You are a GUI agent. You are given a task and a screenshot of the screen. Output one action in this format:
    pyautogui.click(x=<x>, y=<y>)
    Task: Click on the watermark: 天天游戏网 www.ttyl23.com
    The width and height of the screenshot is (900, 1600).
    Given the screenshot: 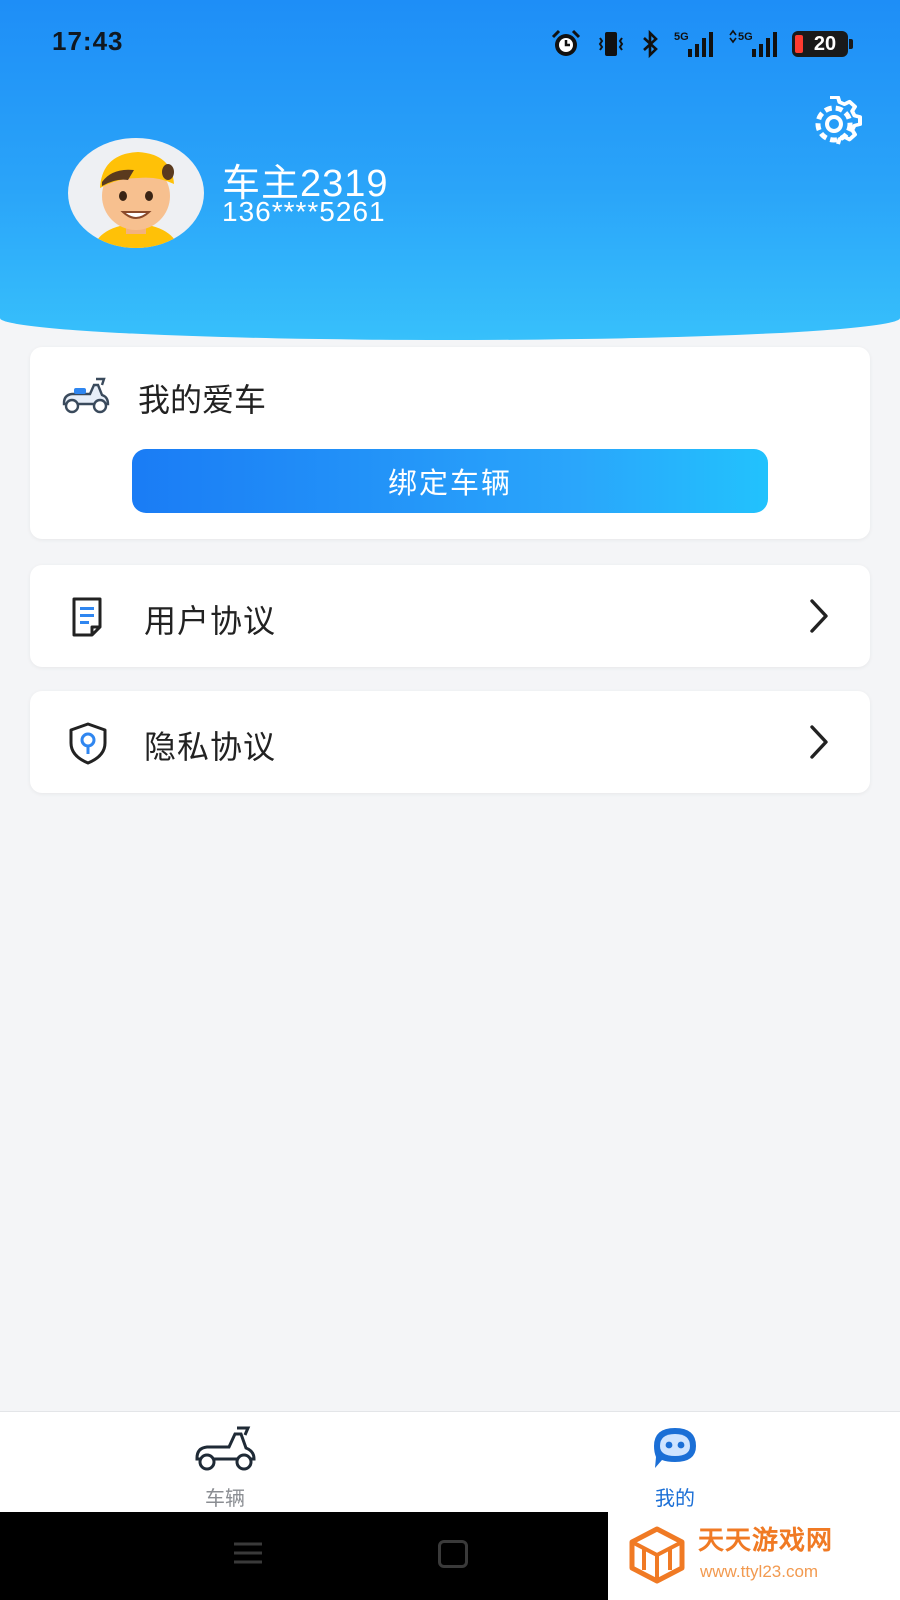 What is the action you would take?
    pyautogui.click(x=754, y=1556)
    